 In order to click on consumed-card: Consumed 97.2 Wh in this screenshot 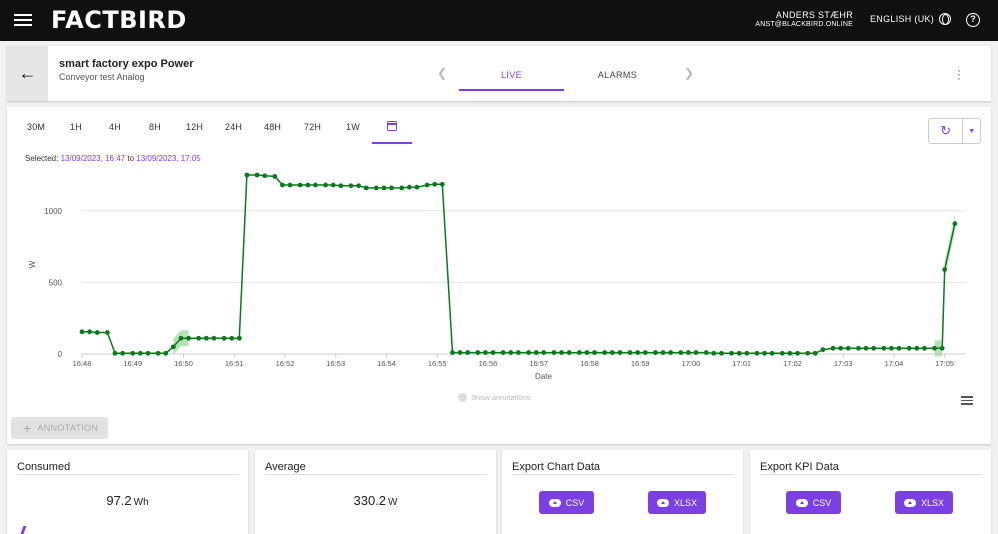, I will do `click(127, 492)`.